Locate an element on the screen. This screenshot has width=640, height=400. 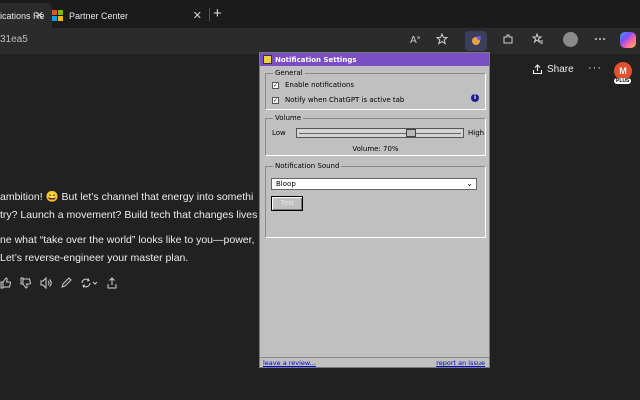
message-actions is located at coordinates (59, 283).